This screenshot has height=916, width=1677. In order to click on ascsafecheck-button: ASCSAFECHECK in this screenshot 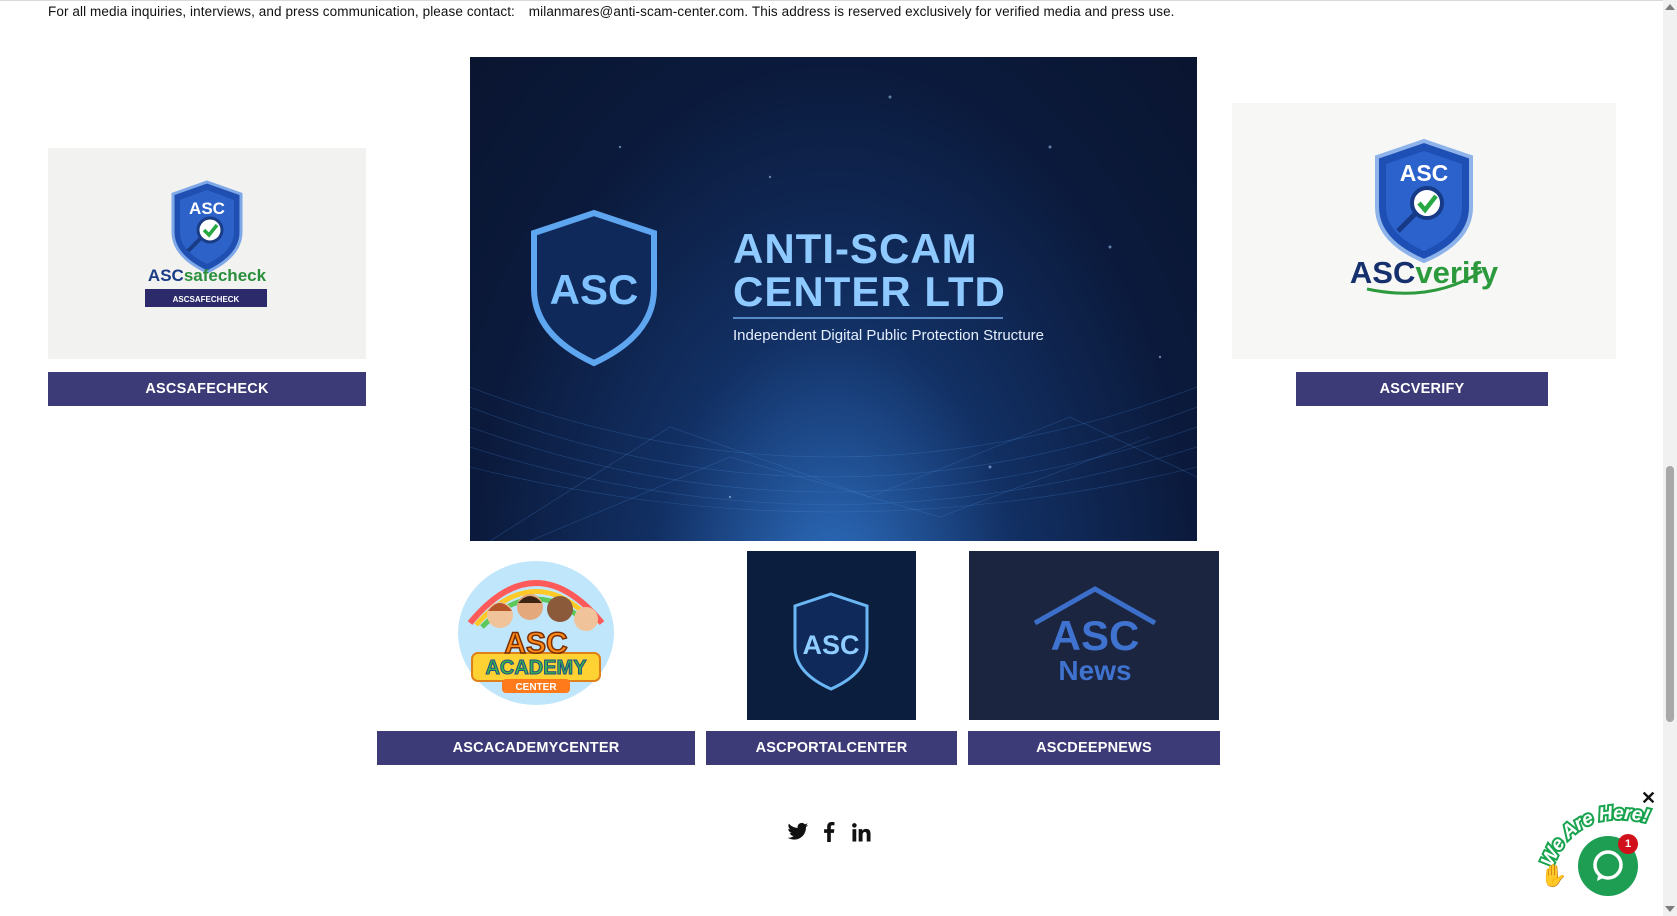, I will do `click(207, 389)`.